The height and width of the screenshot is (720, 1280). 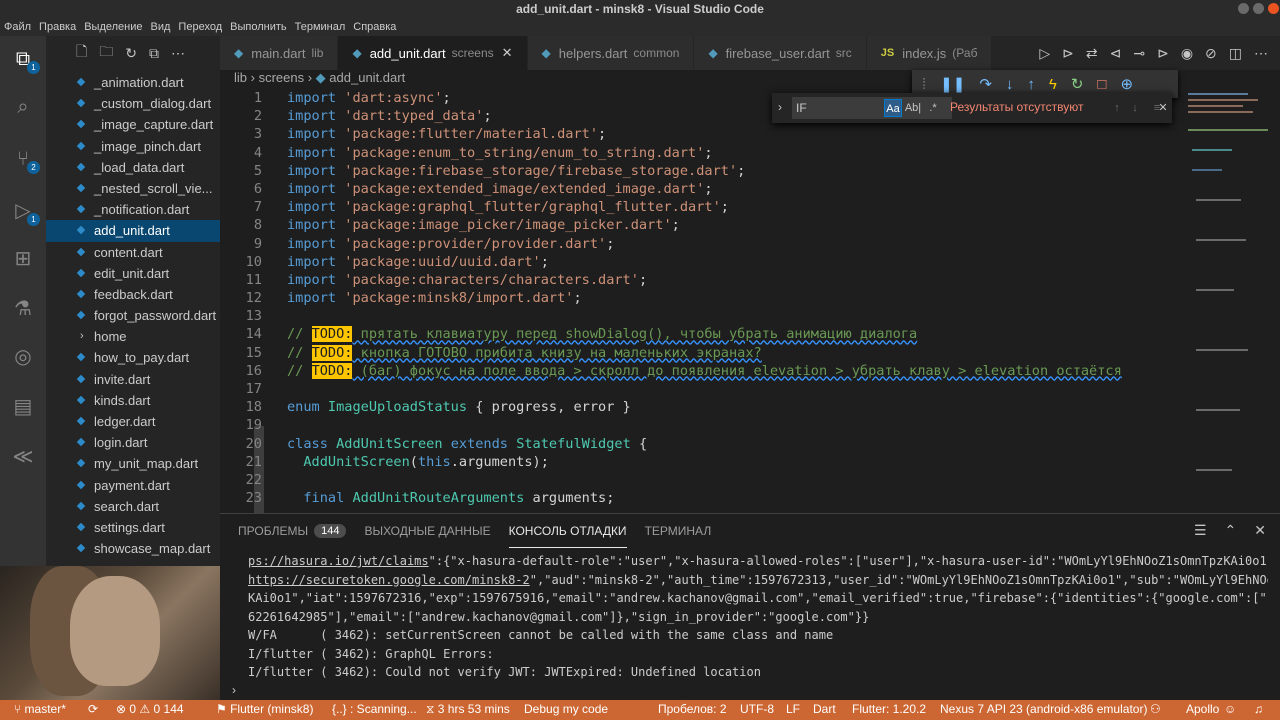 I want to click on match-case-toggle: Aa, so click(x=893, y=108).